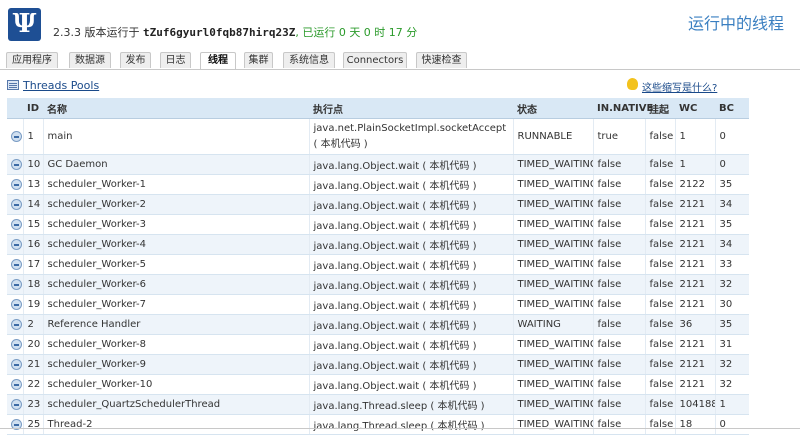 This screenshot has width=800, height=435. I want to click on lightbulb-icon, so click(632, 84).